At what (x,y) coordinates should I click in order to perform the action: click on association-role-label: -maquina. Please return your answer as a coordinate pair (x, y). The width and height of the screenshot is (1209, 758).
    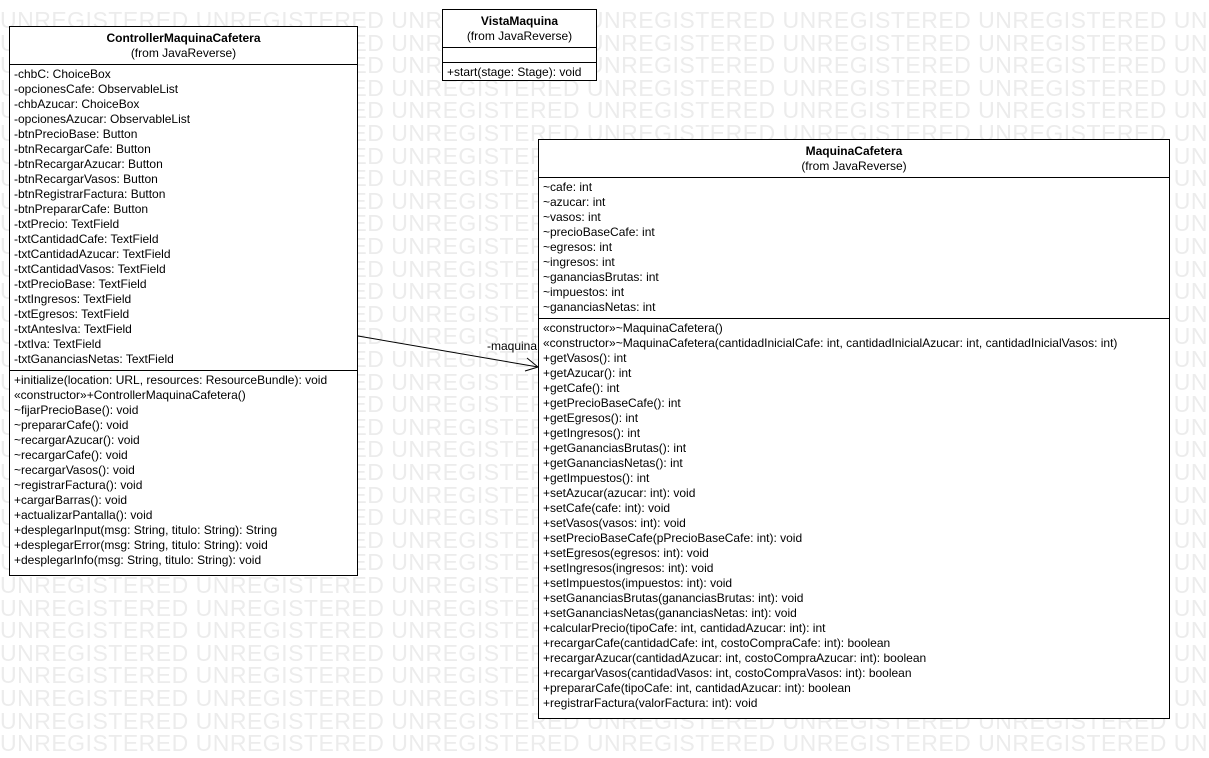
    Looking at the image, I should click on (512, 346).